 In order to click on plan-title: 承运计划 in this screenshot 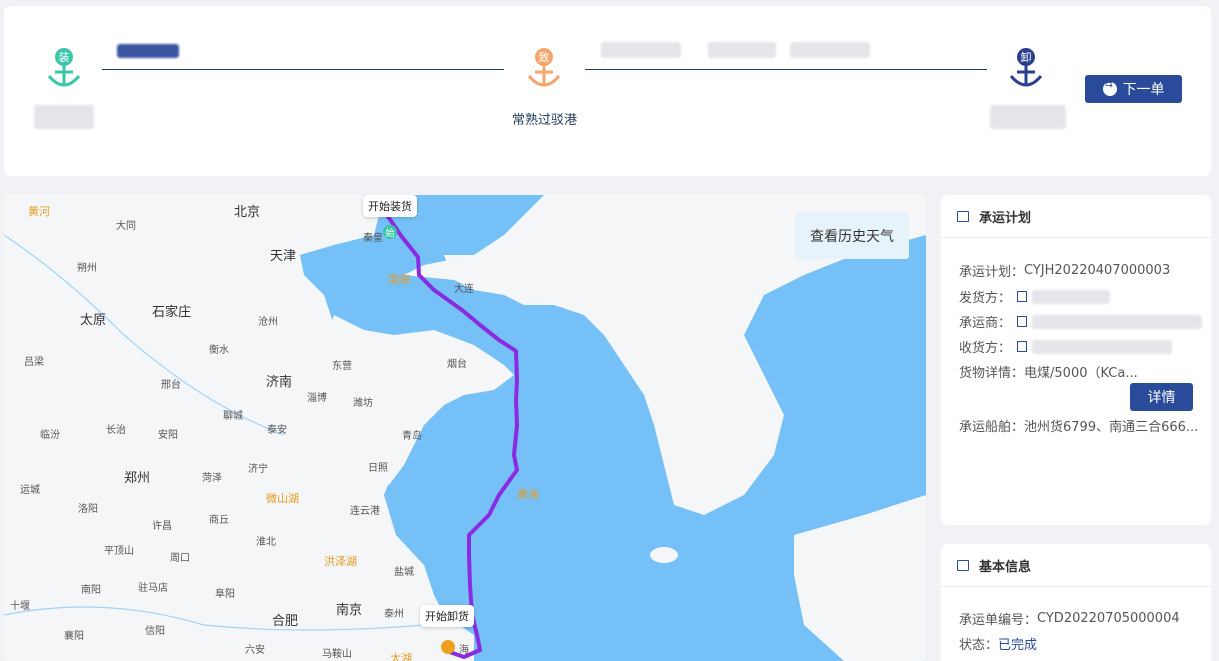, I will do `click(1005, 218)`.